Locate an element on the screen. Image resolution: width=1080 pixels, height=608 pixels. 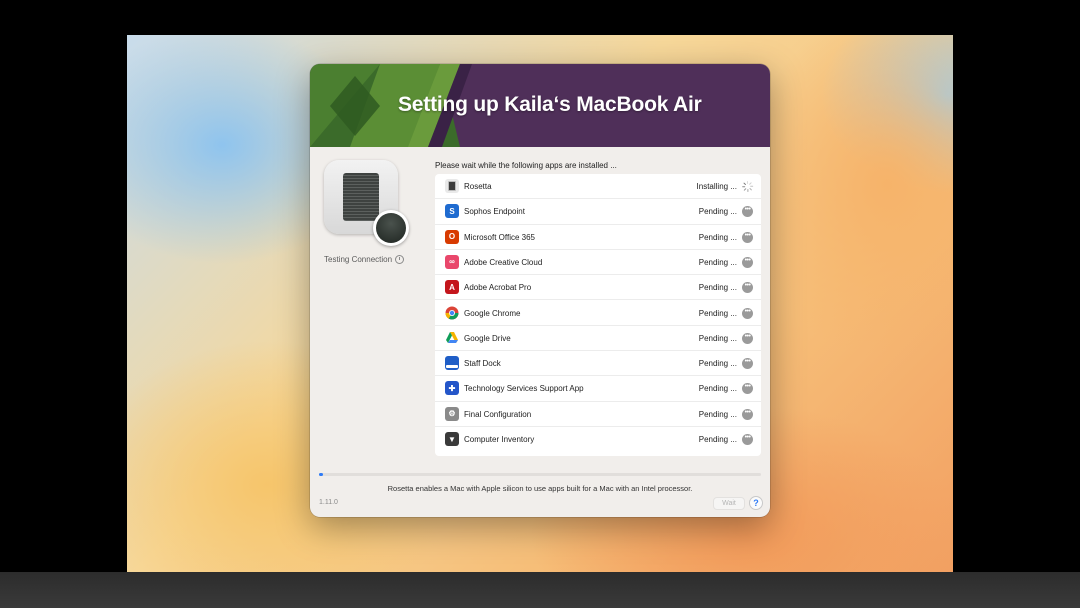
staff-dock-icon is located at coordinates (452, 363).